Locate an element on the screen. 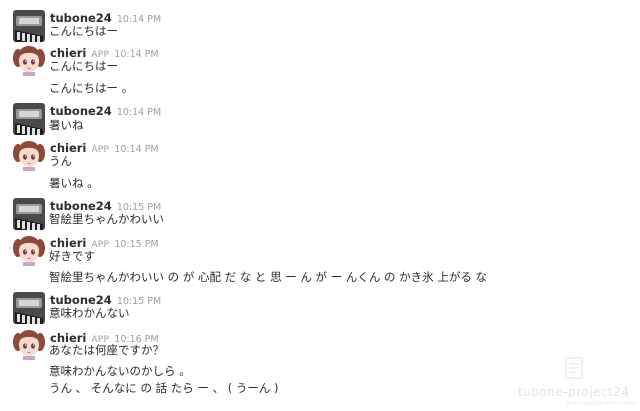 This screenshot has height=411, width=640. message-text: 暑いね 。 is located at coordinates (74, 183).